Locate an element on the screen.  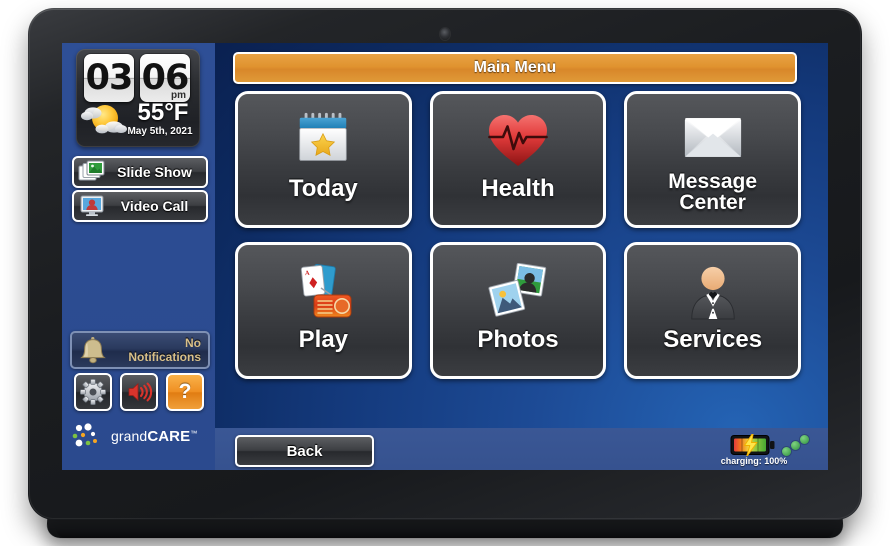
clock-hours: 03 is located at coordinates (109, 78).